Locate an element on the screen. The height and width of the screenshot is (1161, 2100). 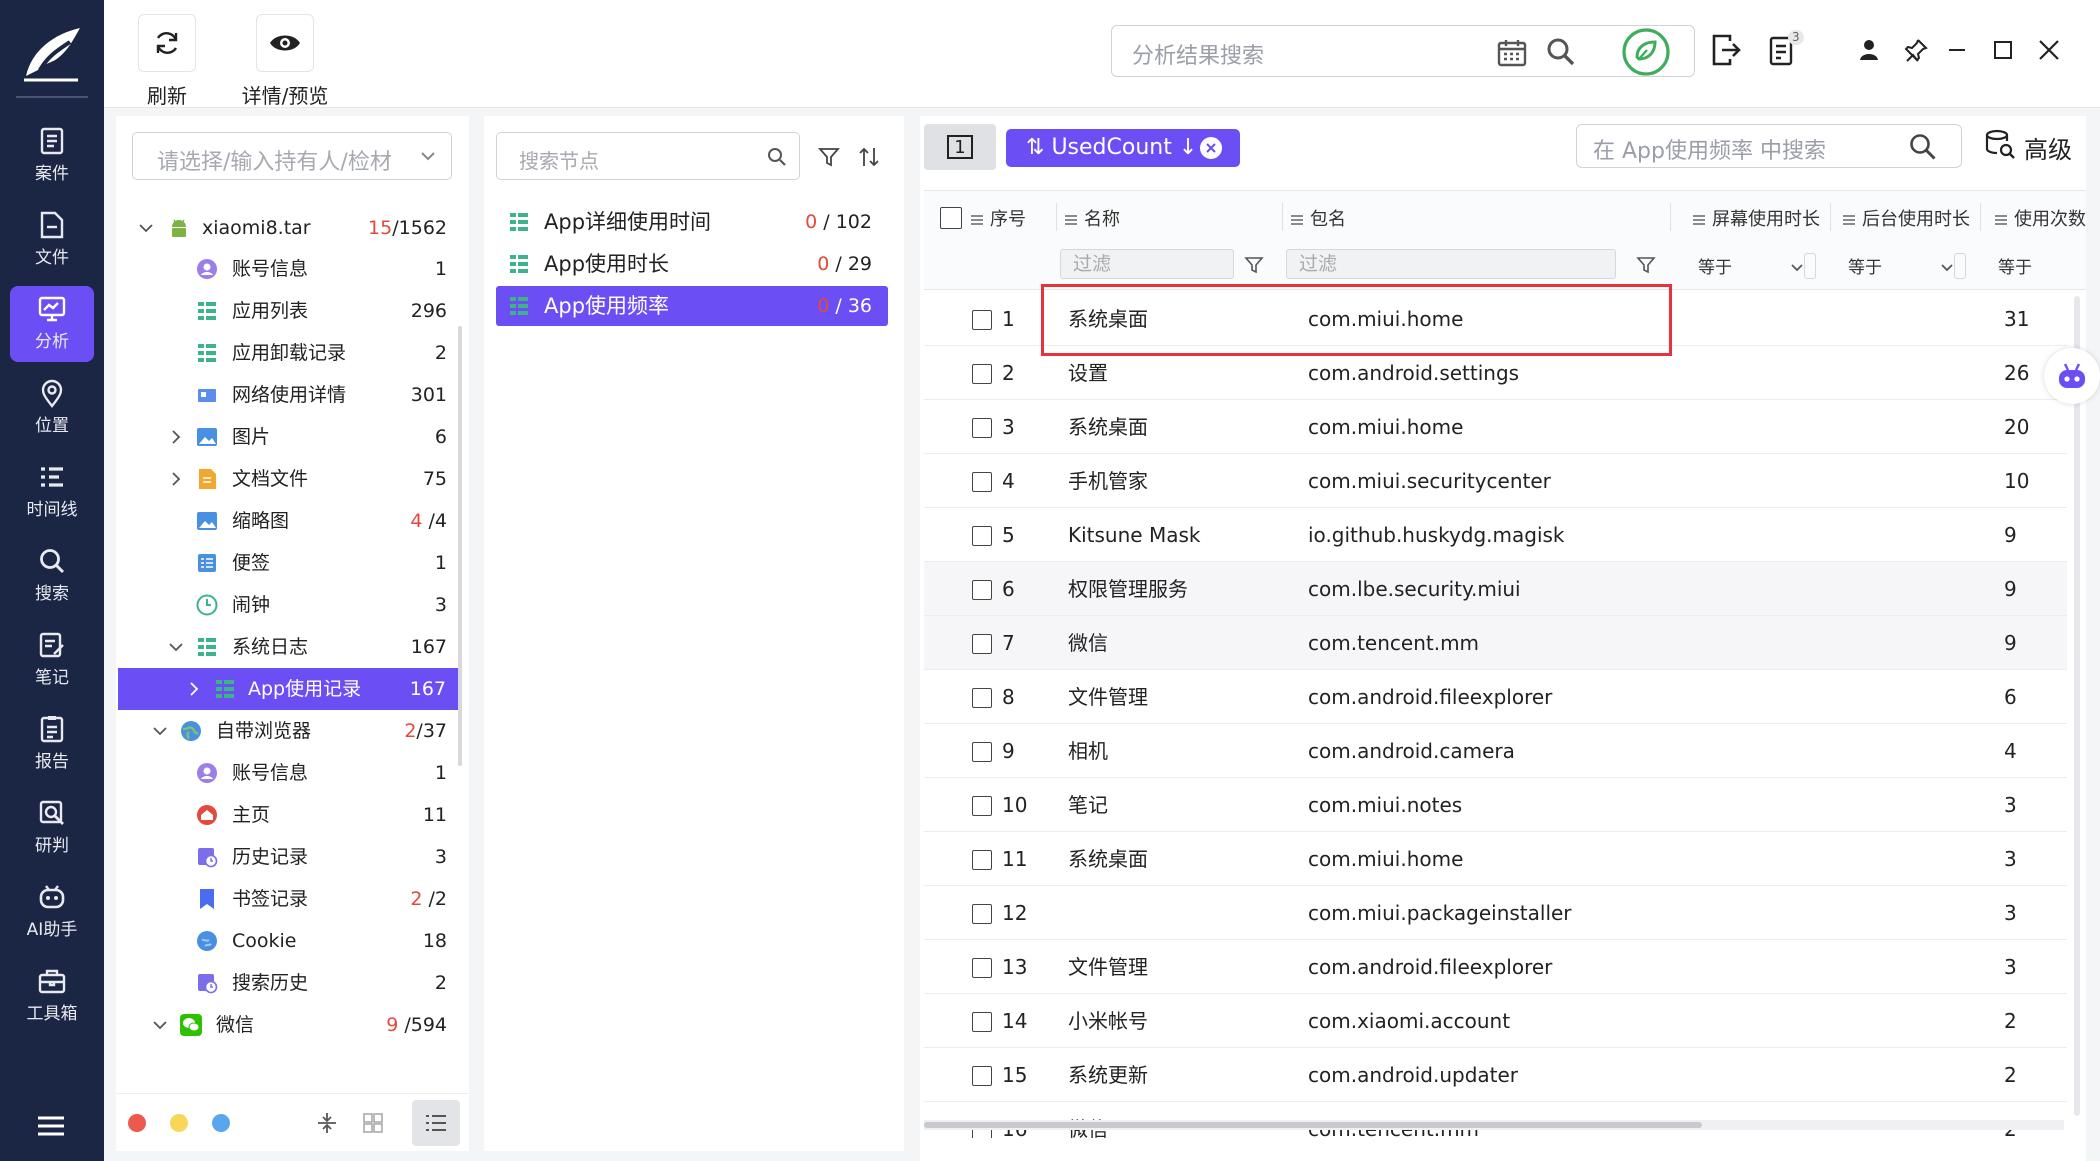
node-item-app-frequency: App使用频率 0 / 36 is located at coordinates (692, 306).